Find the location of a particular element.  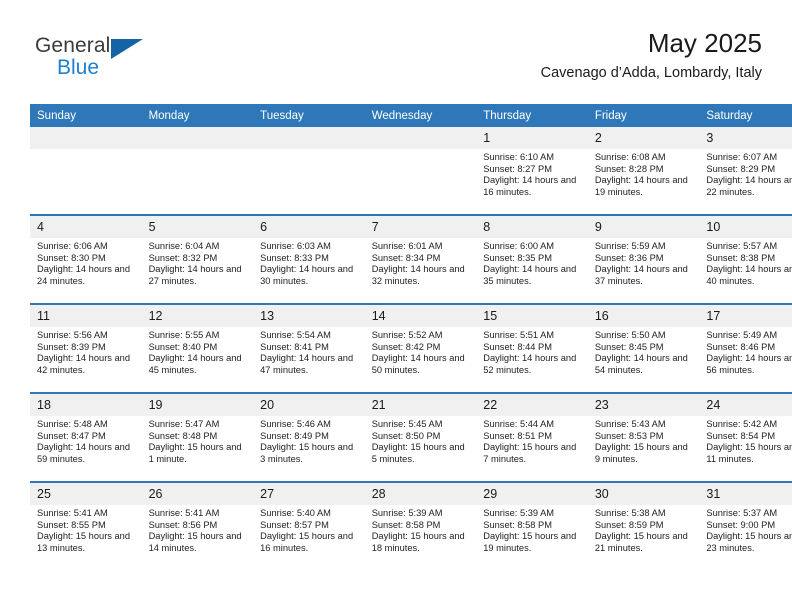

daylight-text: Daylight: 15 hours and 1 minute. is located at coordinates (195, 453).